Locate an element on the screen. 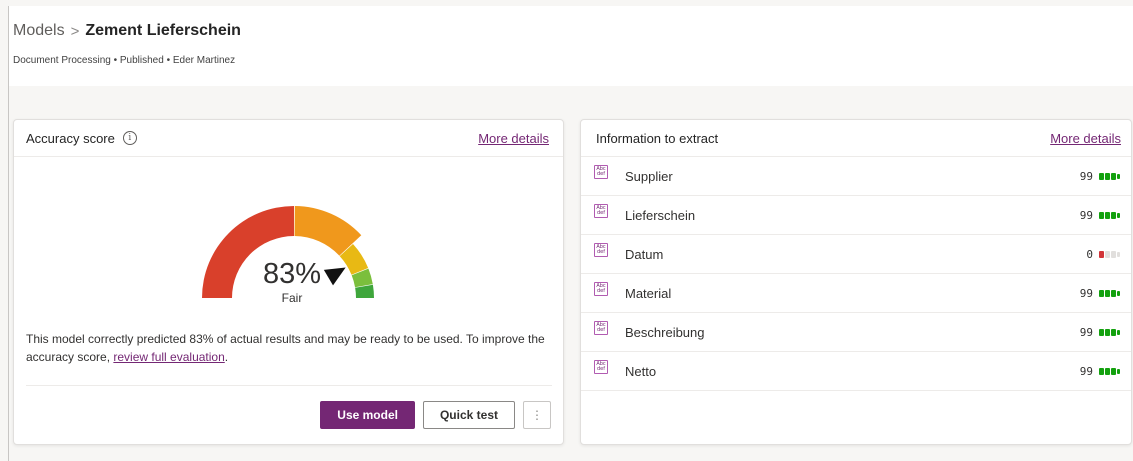 This screenshot has width=1133, height=461. accuracy-more-details-link: More details is located at coordinates (513, 138).